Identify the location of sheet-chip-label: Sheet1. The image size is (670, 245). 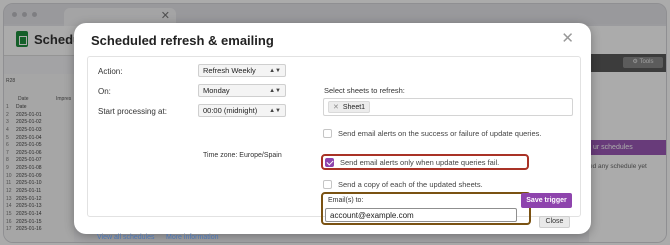
(354, 107).